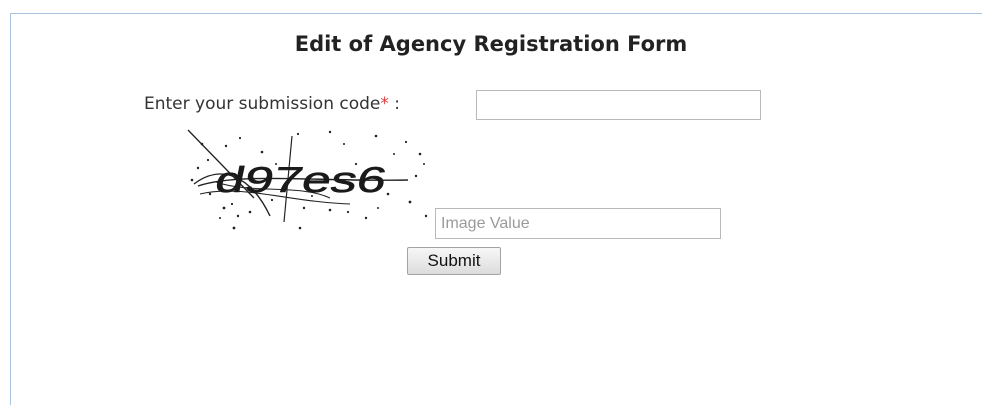  I want to click on submit-button: Submit, so click(454, 261).